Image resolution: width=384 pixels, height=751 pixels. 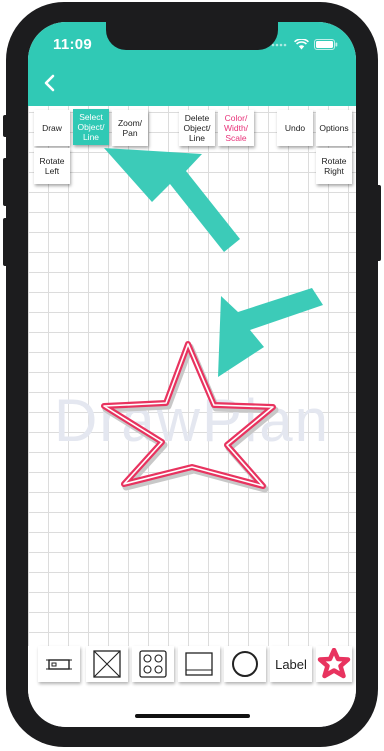 What do you see at coordinates (192, 716) in the screenshot?
I see `home-indicator` at bounding box center [192, 716].